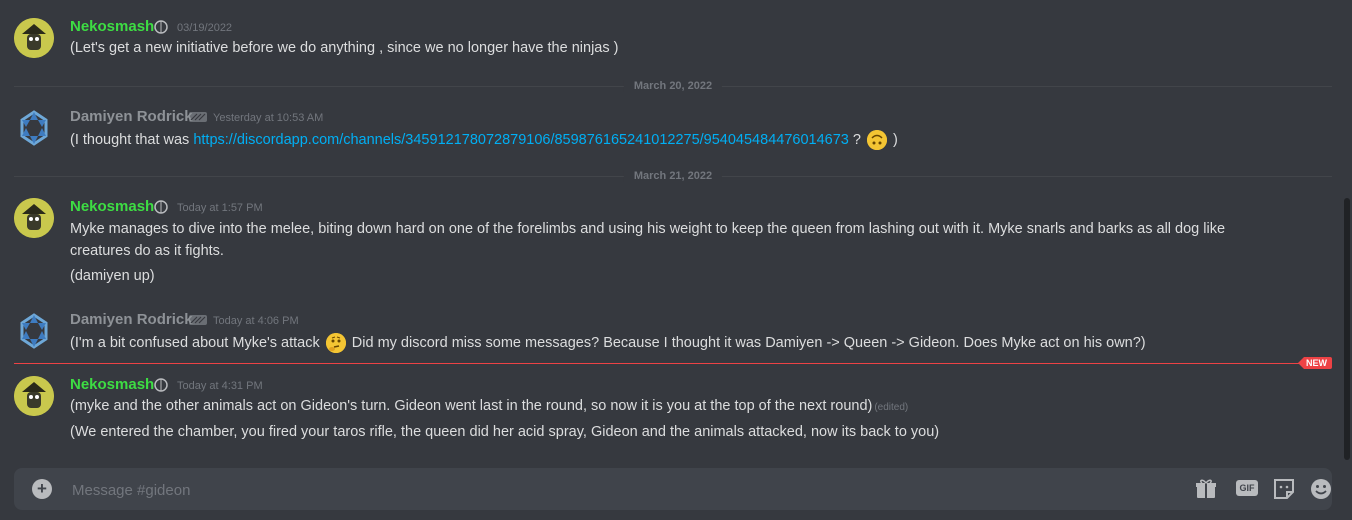  I want to click on date-divider: March 21, 2022, so click(673, 176).